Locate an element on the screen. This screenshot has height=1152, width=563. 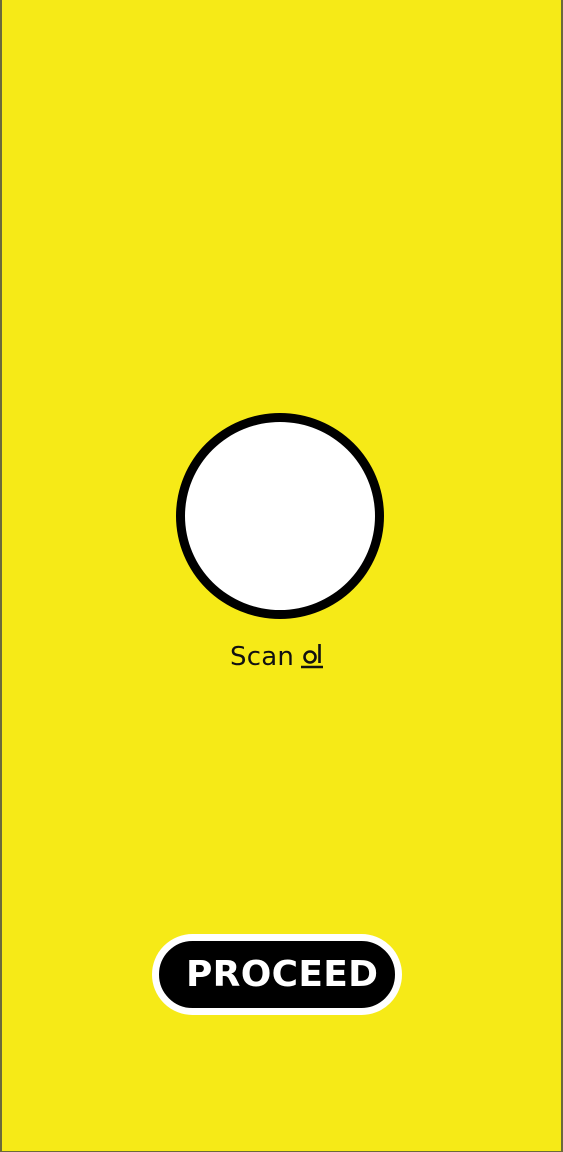
scan-icon is located at coordinates (312, 656).